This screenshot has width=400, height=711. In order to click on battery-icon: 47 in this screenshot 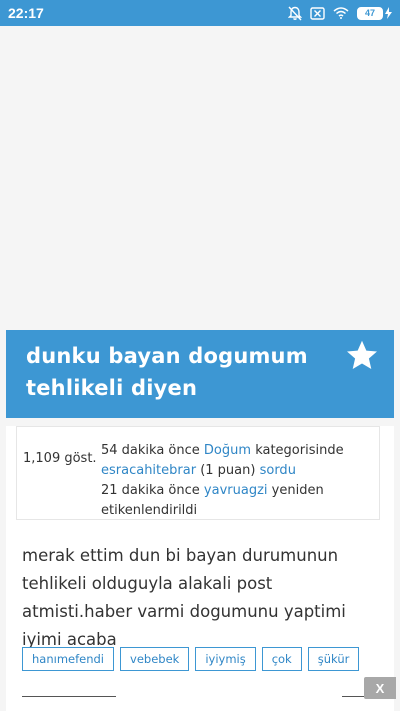, I will do `click(374, 13)`.